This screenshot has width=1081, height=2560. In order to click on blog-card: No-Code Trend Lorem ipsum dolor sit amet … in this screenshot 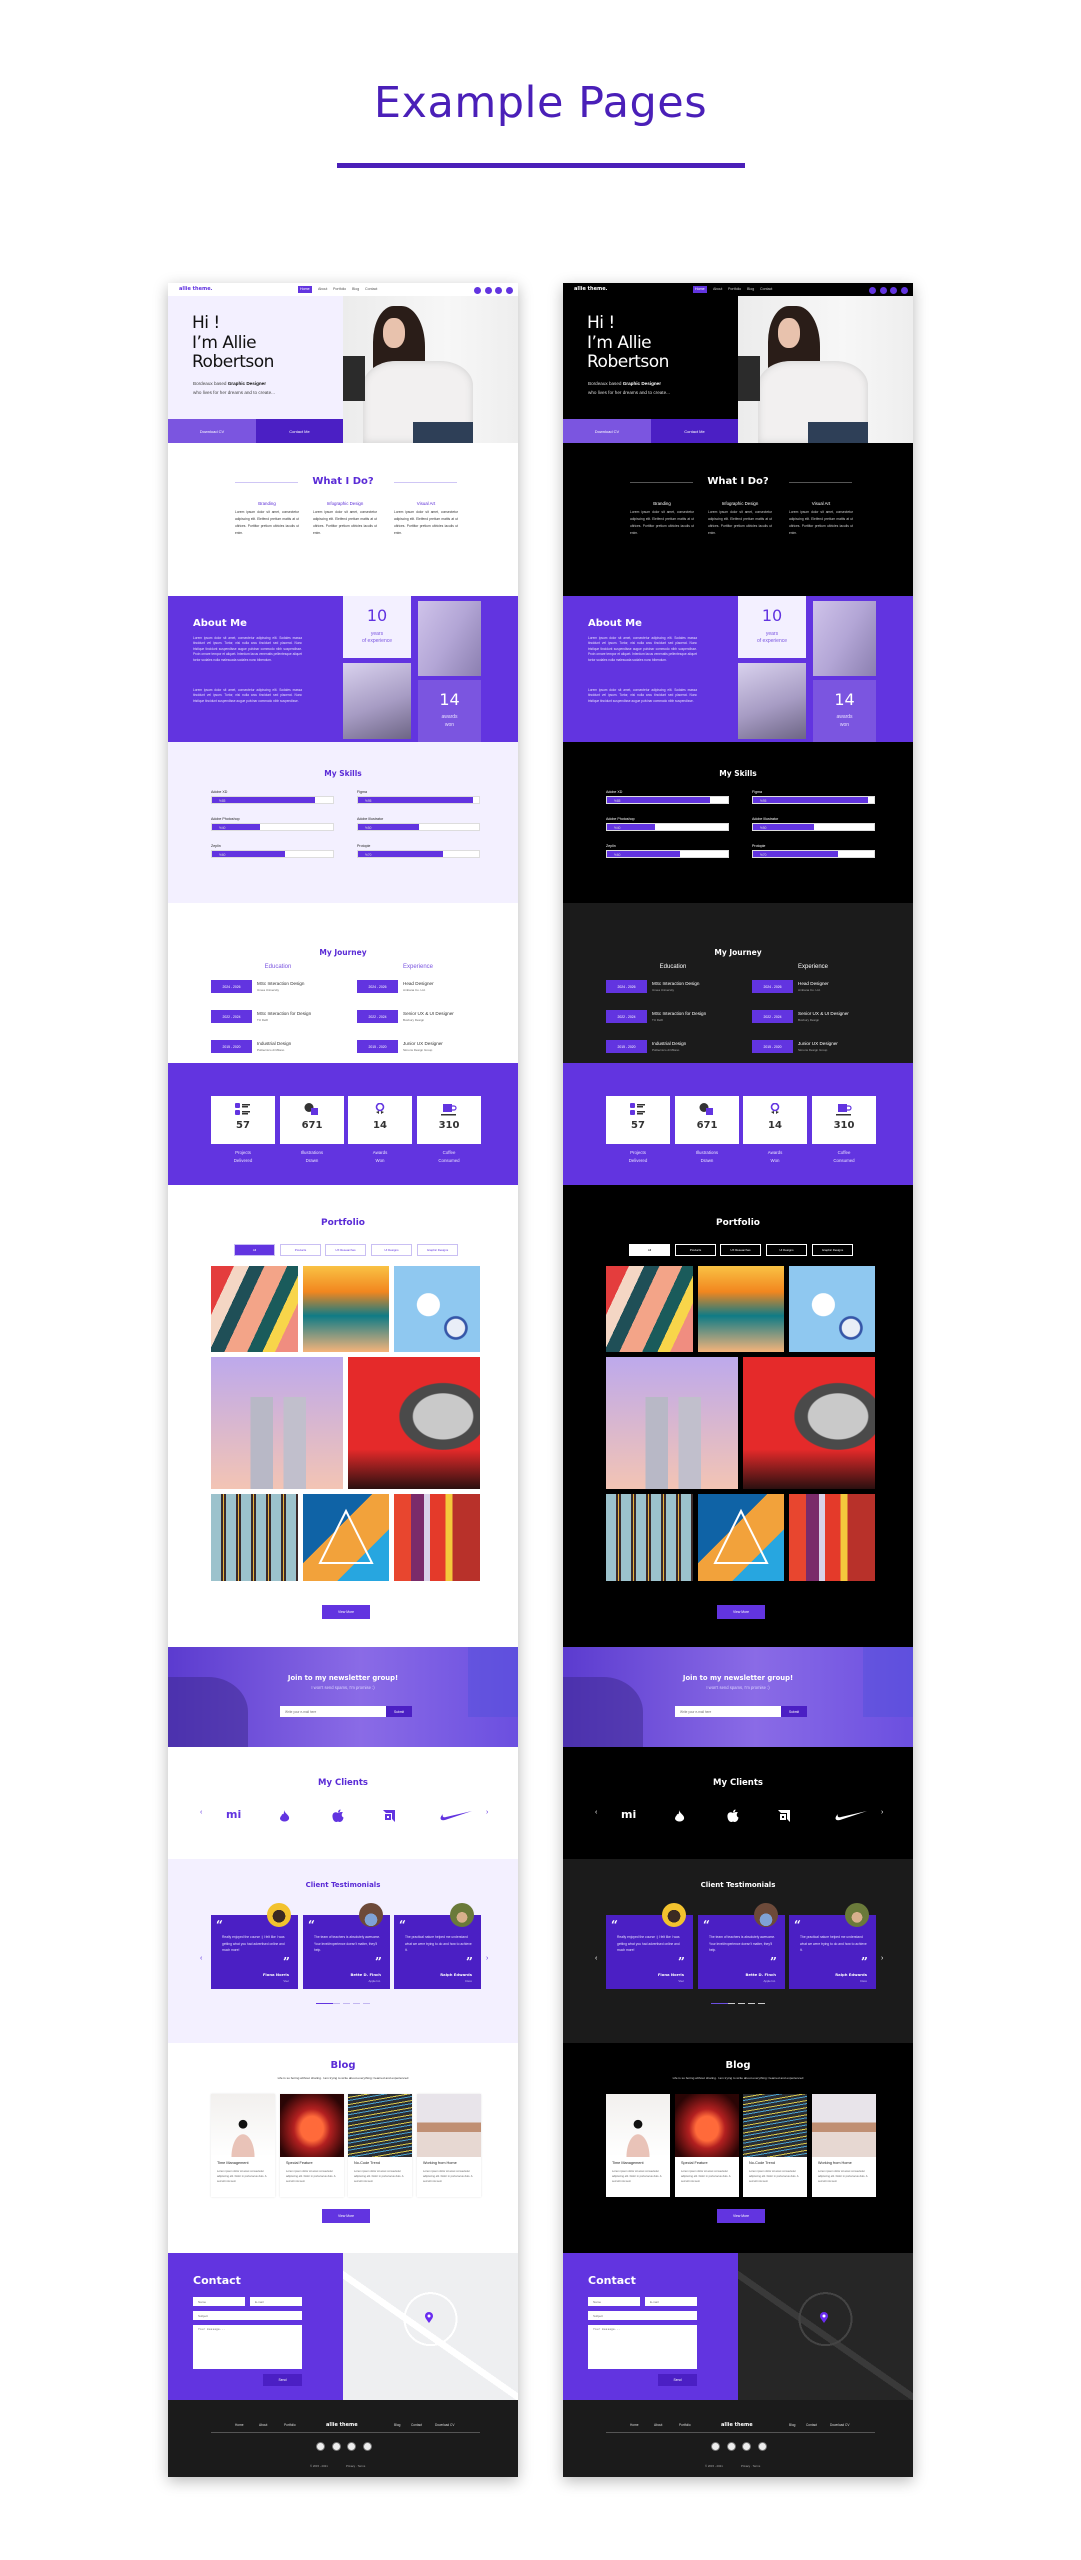, I will do `click(380, 2145)`.